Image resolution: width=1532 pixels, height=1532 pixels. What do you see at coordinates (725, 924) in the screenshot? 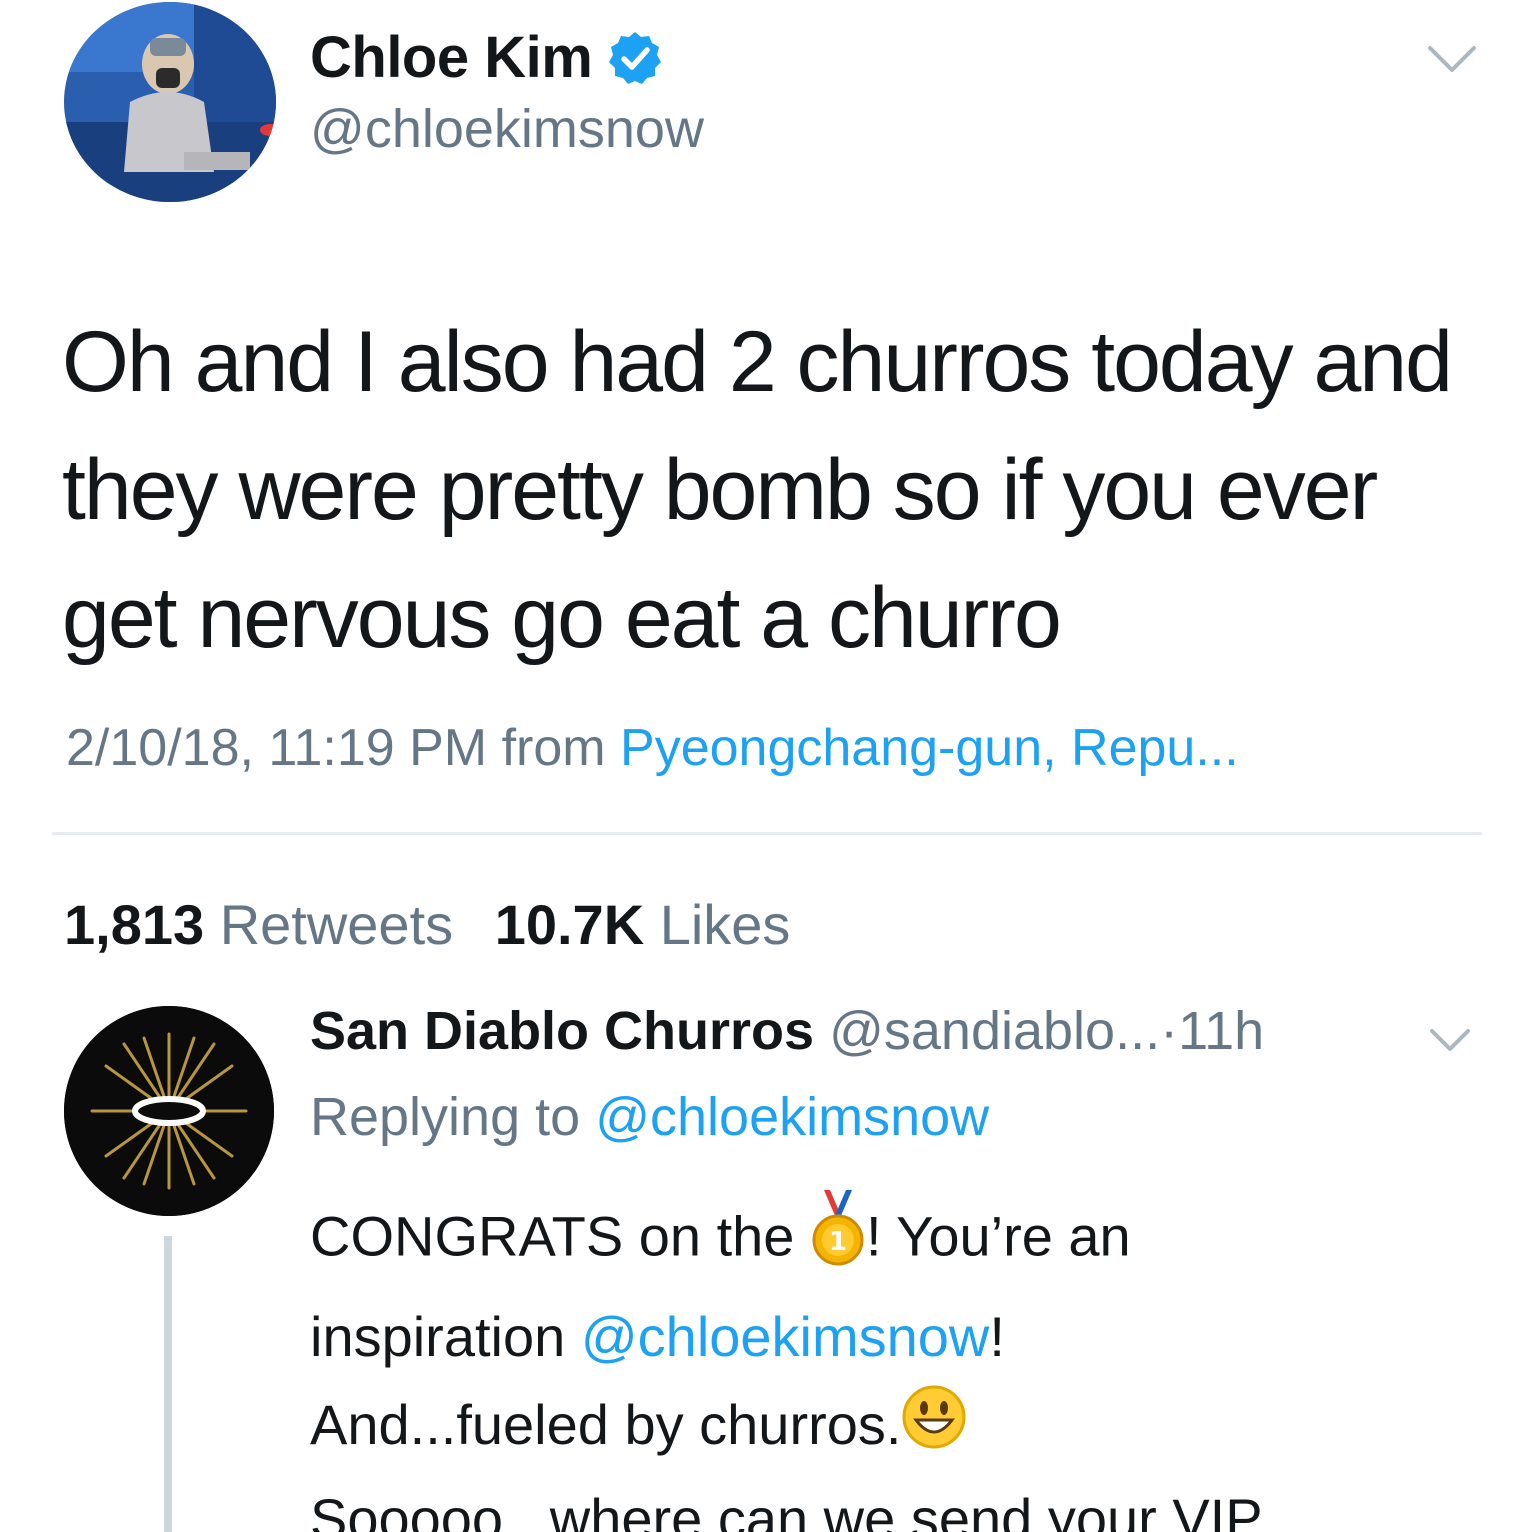
I see `likes-label: Likes` at bounding box center [725, 924].